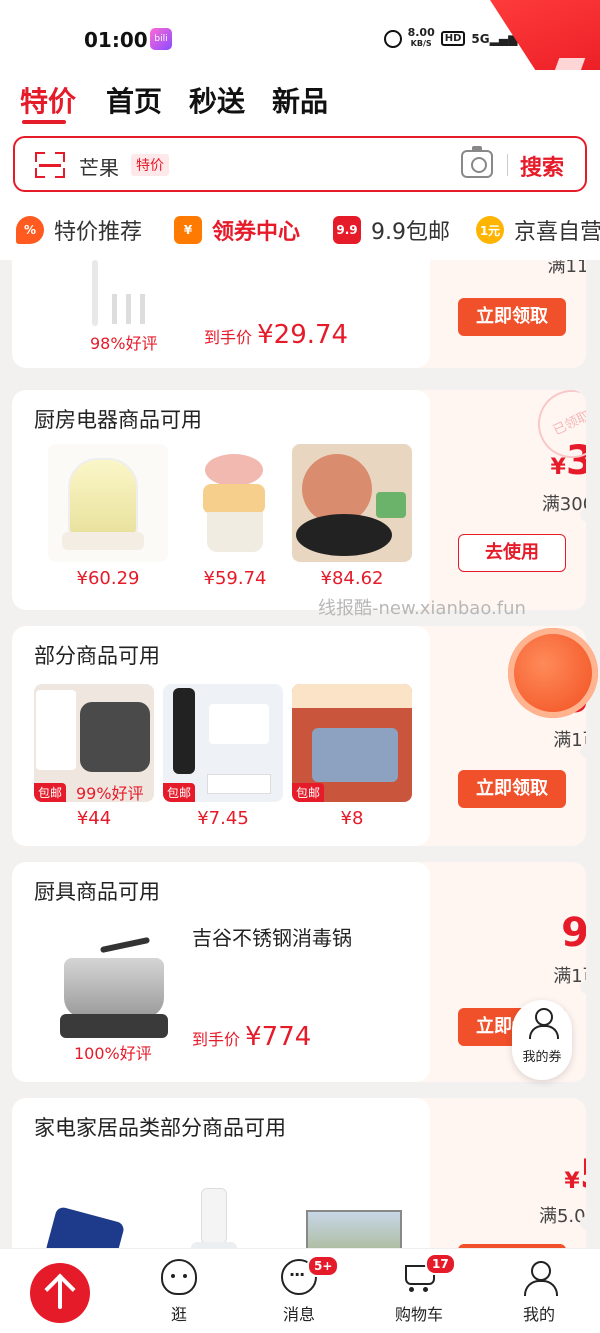 This screenshot has width=600, height=1333. I want to click on product-price: ¥59.74, so click(235, 578).